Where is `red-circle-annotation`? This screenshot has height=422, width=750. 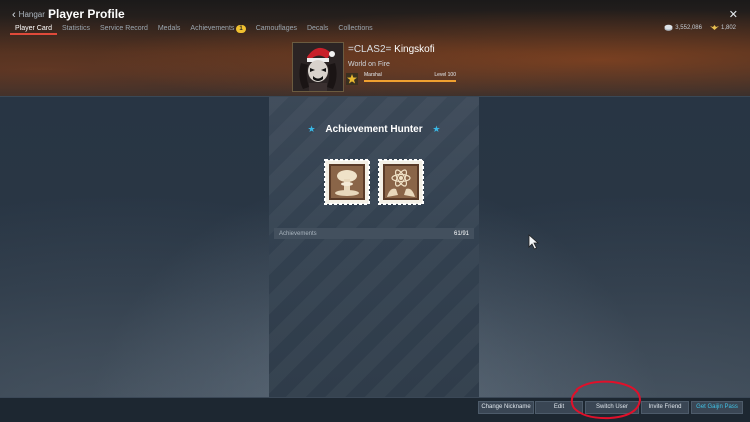
red-circle-annotation is located at coordinates (606, 400).